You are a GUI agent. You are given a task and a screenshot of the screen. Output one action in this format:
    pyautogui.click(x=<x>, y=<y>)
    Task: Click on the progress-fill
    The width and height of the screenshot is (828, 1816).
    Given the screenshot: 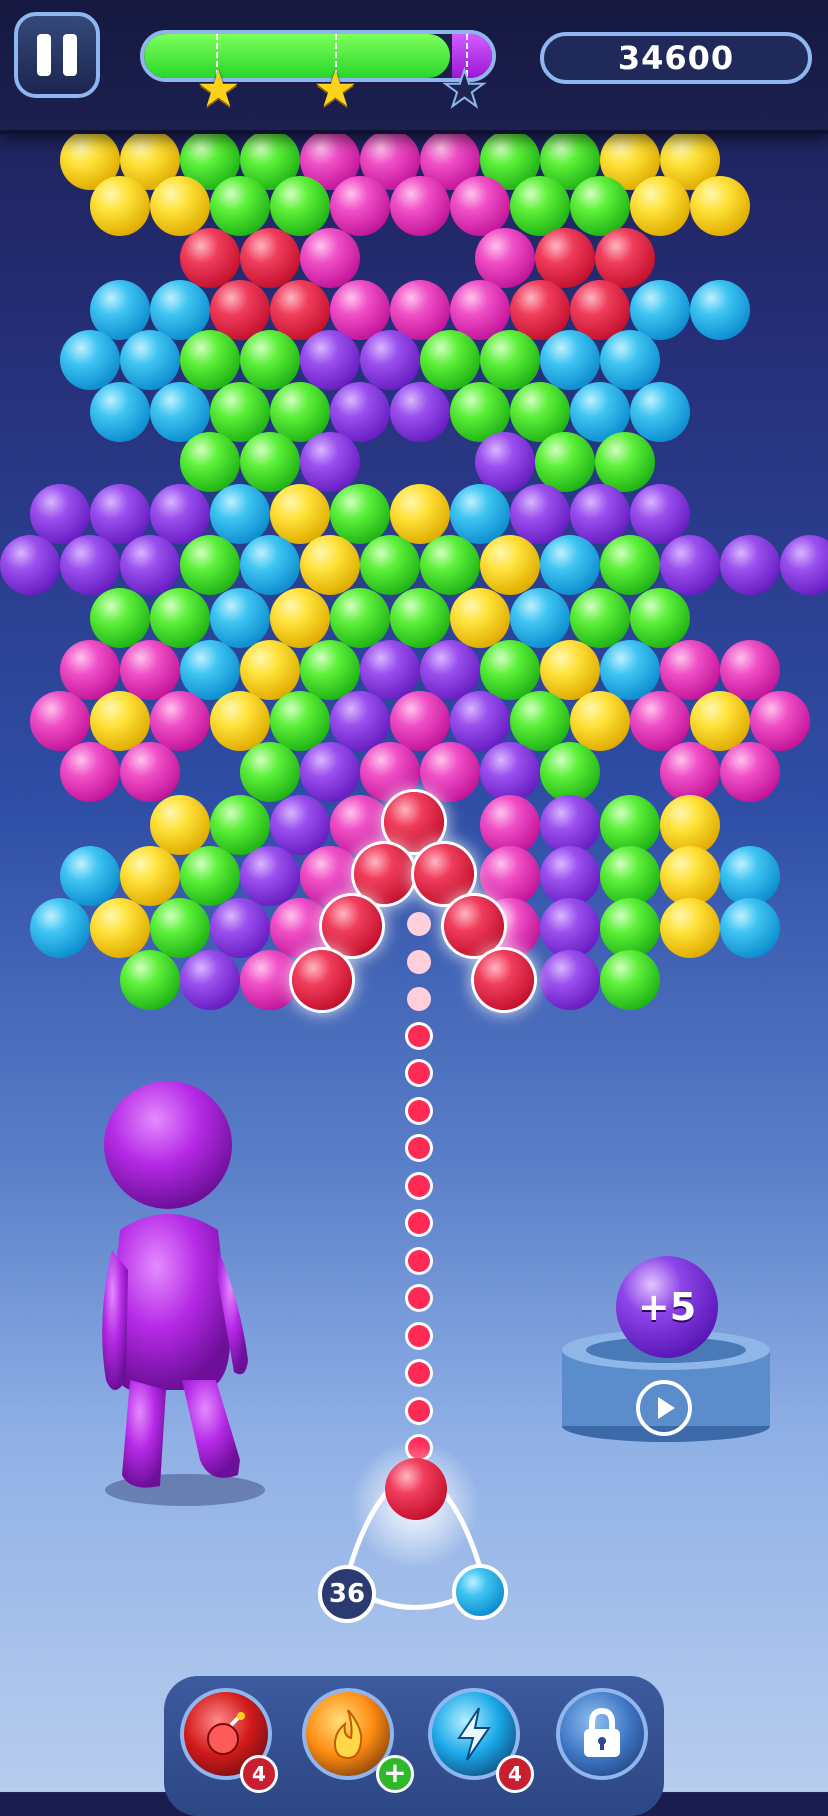 What is the action you would take?
    pyautogui.click(x=297, y=56)
    